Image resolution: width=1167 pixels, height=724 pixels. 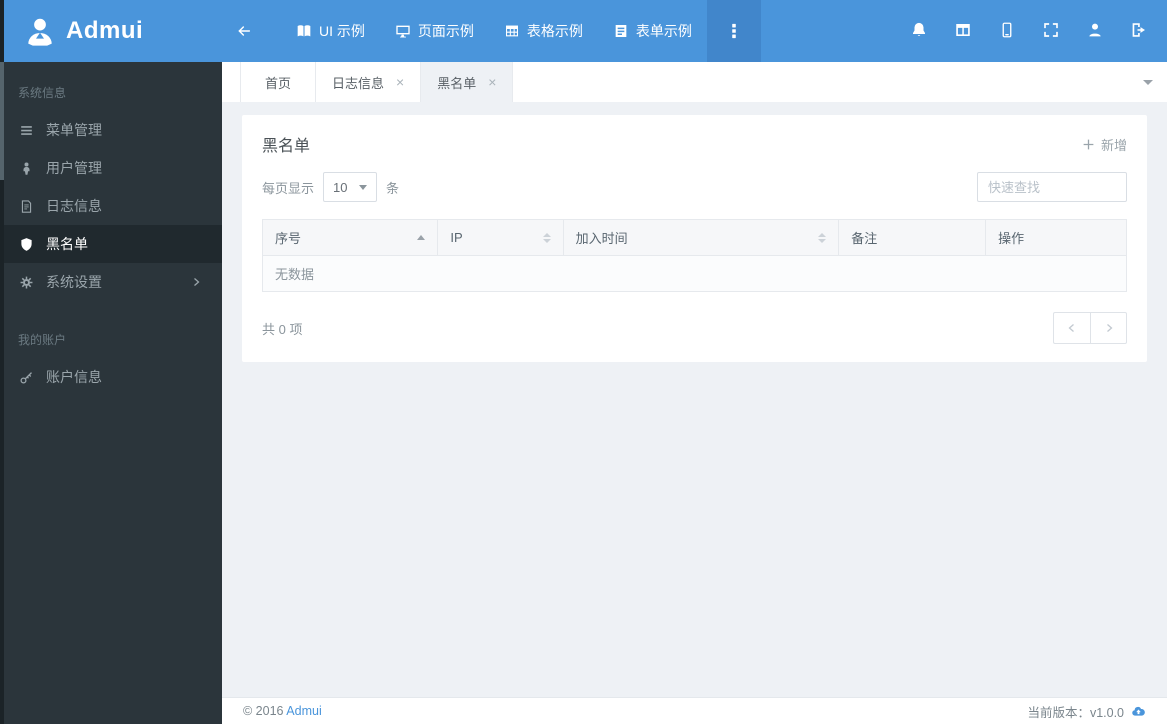 What do you see at coordinates (694, 82) in the screenshot?
I see `tab-bar: 首页 日志信息 × 黑名单 ×` at bounding box center [694, 82].